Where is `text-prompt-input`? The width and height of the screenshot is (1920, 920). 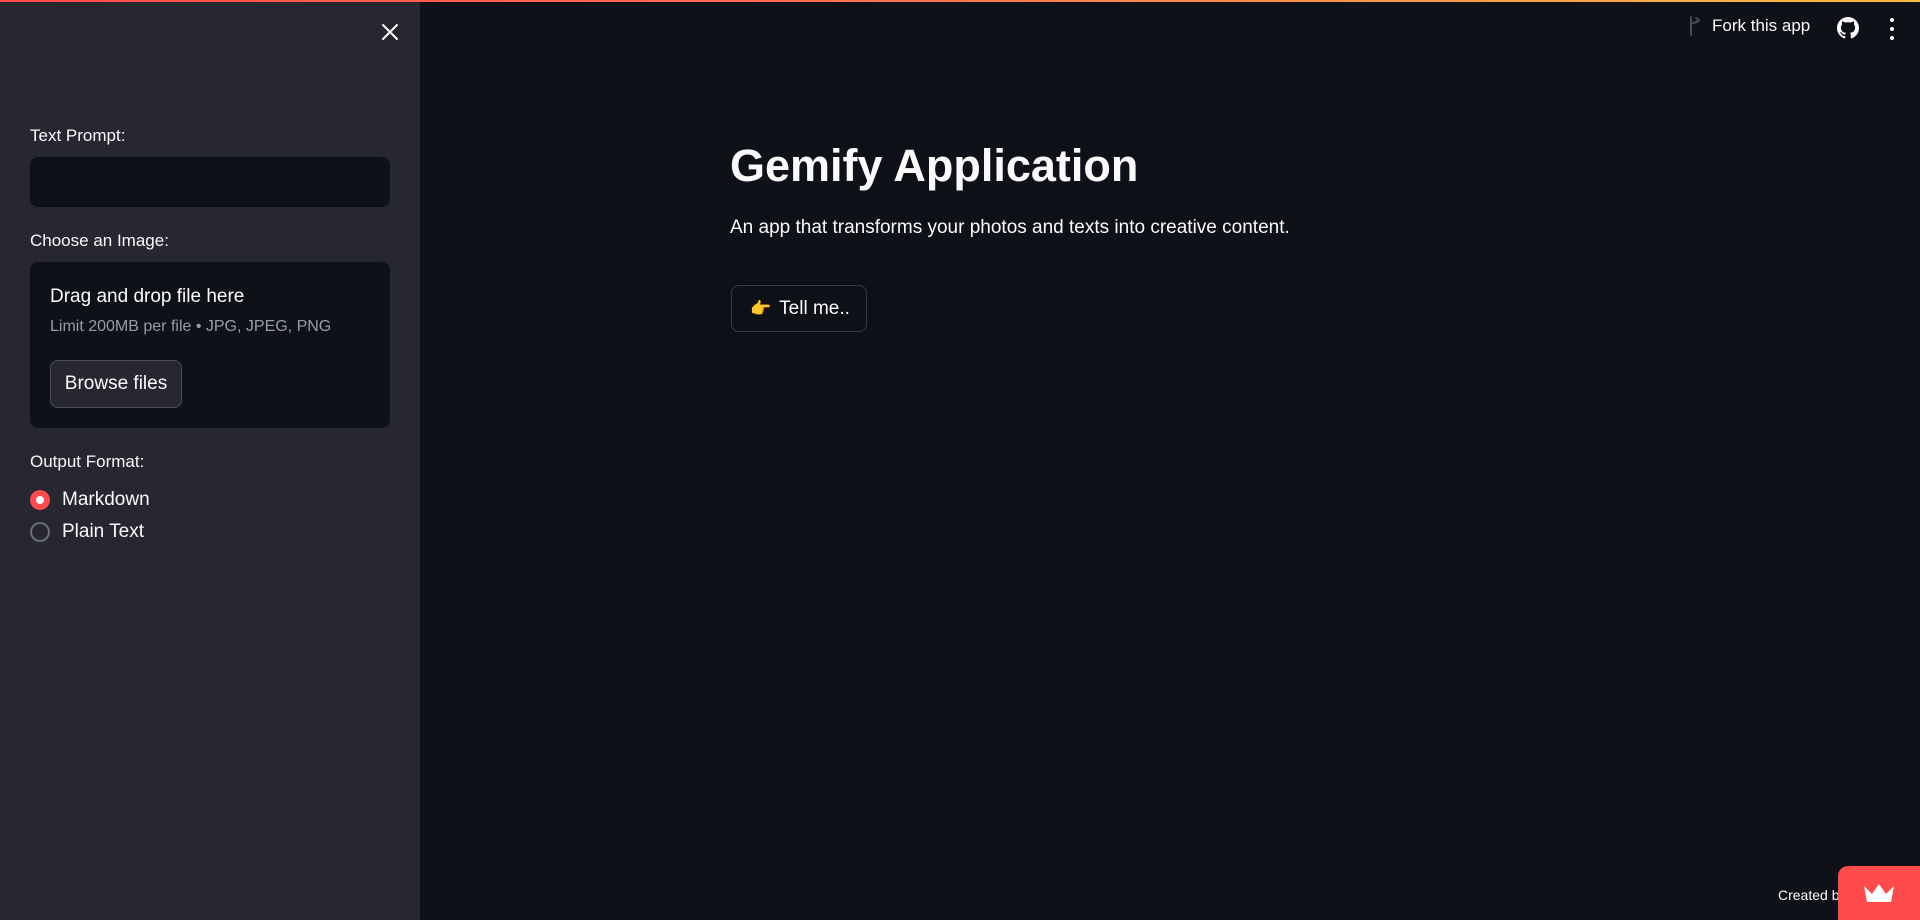 text-prompt-input is located at coordinates (210, 182).